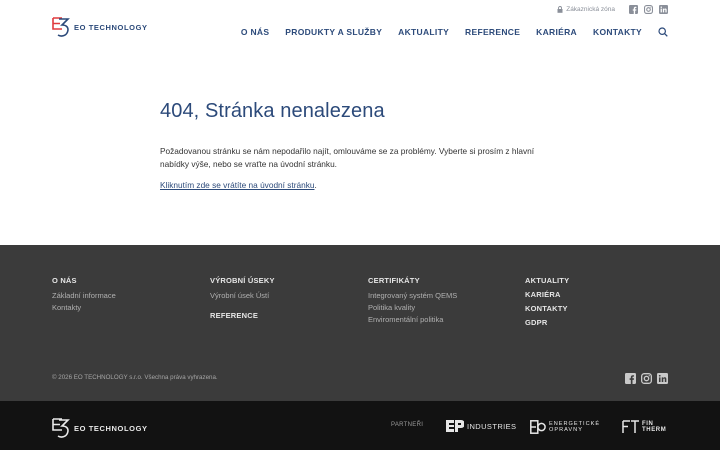  Describe the element at coordinates (412, 295) in the screenshot. I see `footer-link-qems: Integrovaný systém QEMS` at that location.